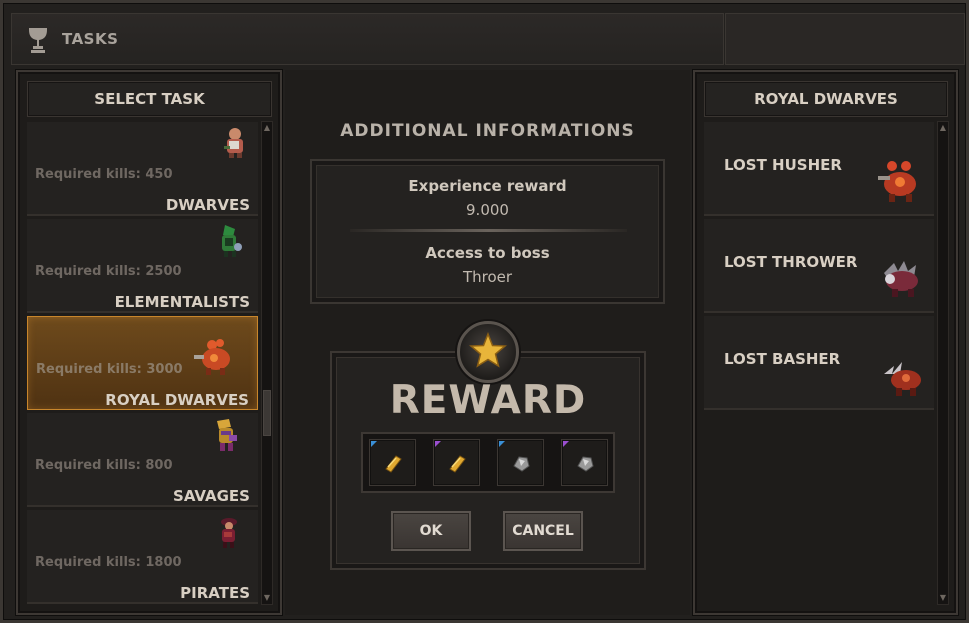 This screenshot has height=623, width=969. I want to click on task-name: ROYAL DWARVES, so click(177, 400).